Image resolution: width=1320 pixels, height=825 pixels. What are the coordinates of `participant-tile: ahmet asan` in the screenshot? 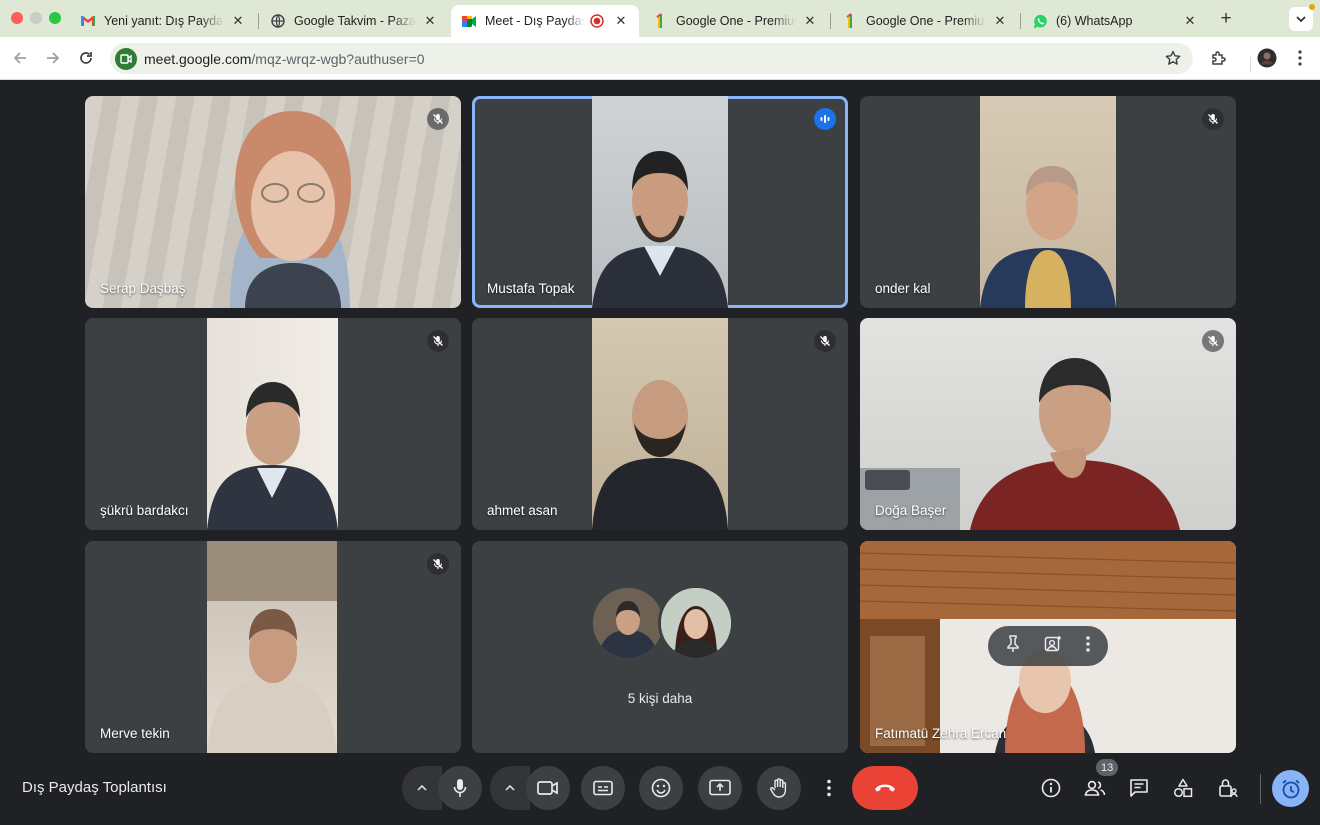 It's located at (660, 424).